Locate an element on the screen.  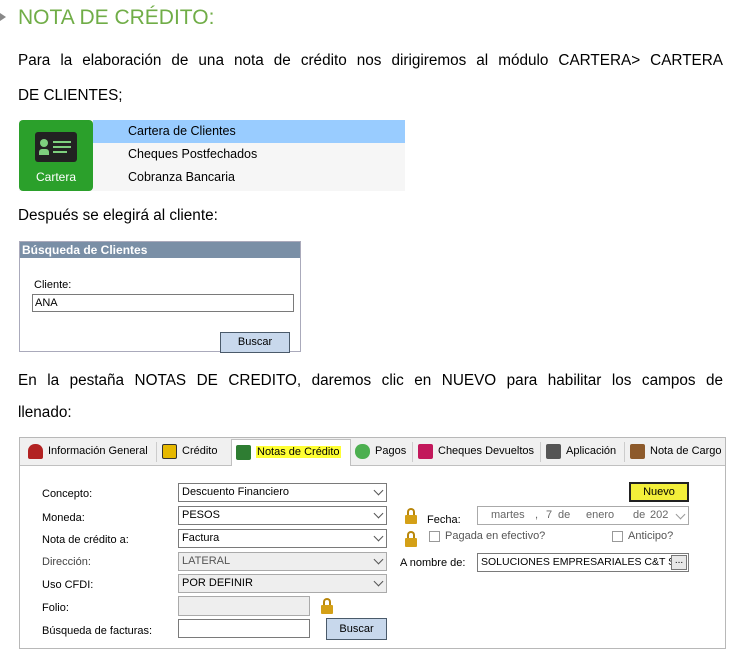
menu-item-cobranza-bancaria: Cobranza Bancaria is located at coordinates (249, 177).